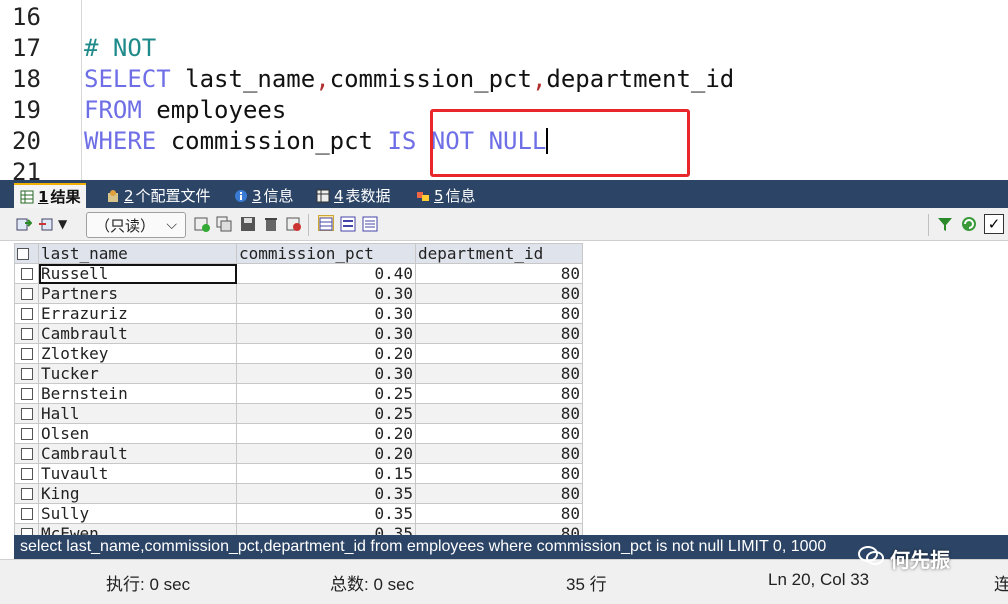  Describe the element at coordinates (348, 224) in the screenshot. I see `form-view-icon` at that location.